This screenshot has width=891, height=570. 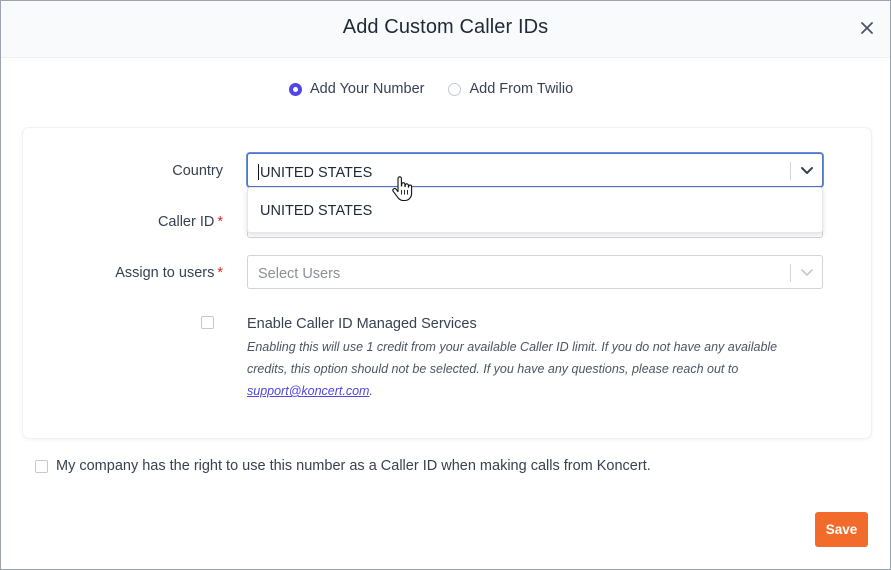 What do you see at coordinates (445, 27) in the screenshot?
I see `modal-title: Add Custom Caller IDs` at bounding box center [445, 27].